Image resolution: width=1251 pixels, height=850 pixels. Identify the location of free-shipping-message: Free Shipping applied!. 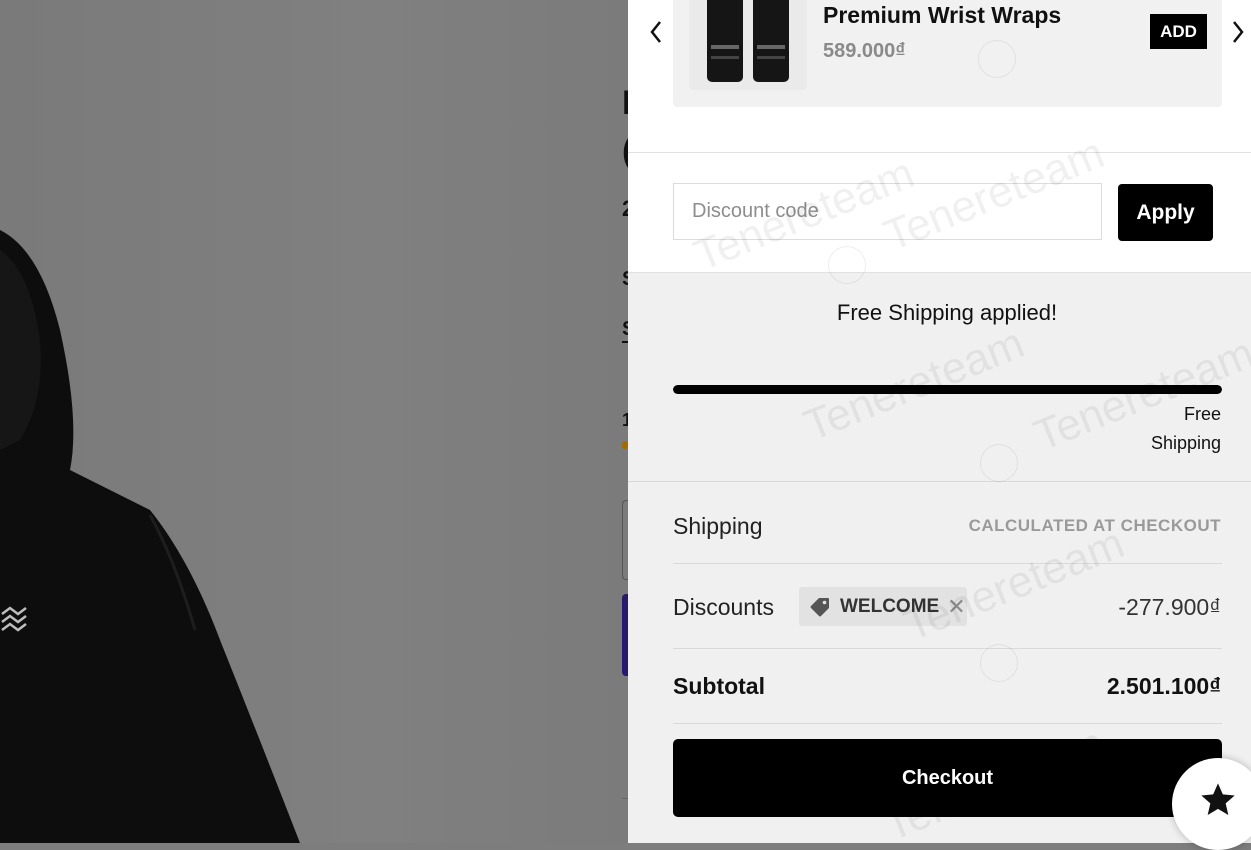
(947, 312).